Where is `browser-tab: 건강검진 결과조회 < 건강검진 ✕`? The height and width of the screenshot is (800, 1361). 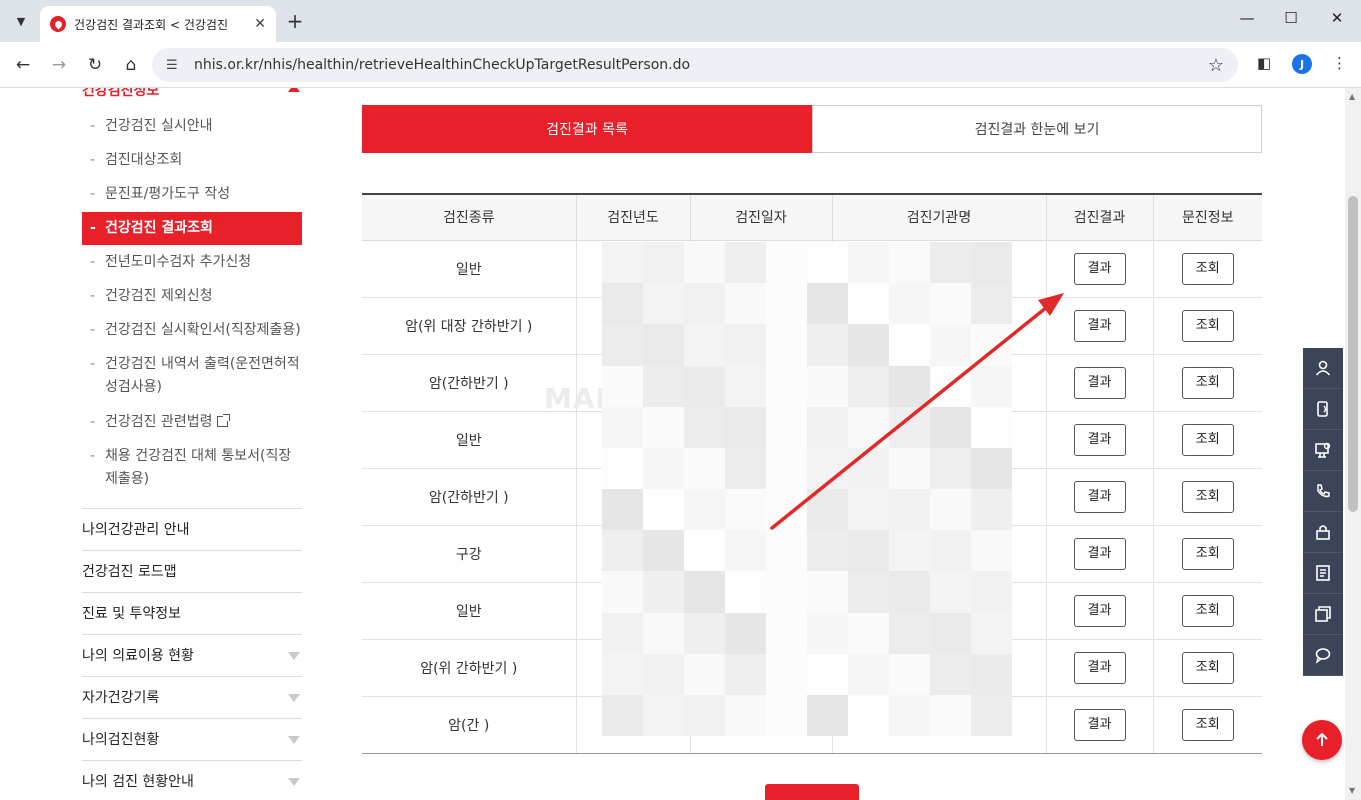
browser-tab: 건강검진 결과조회 < 건강검진 ✕ is located at coordinates (158, 24).